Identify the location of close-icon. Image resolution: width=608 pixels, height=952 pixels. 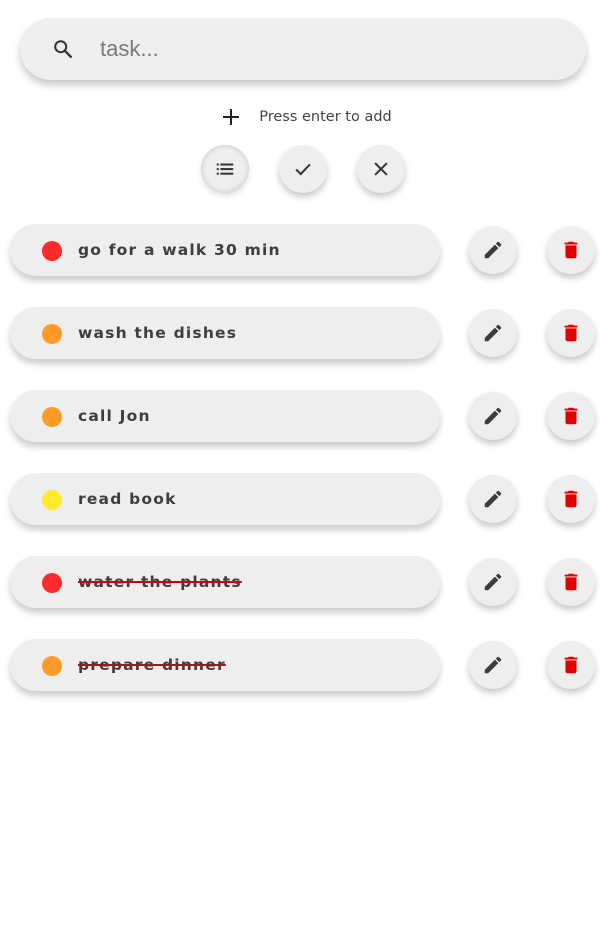
(381, 169).